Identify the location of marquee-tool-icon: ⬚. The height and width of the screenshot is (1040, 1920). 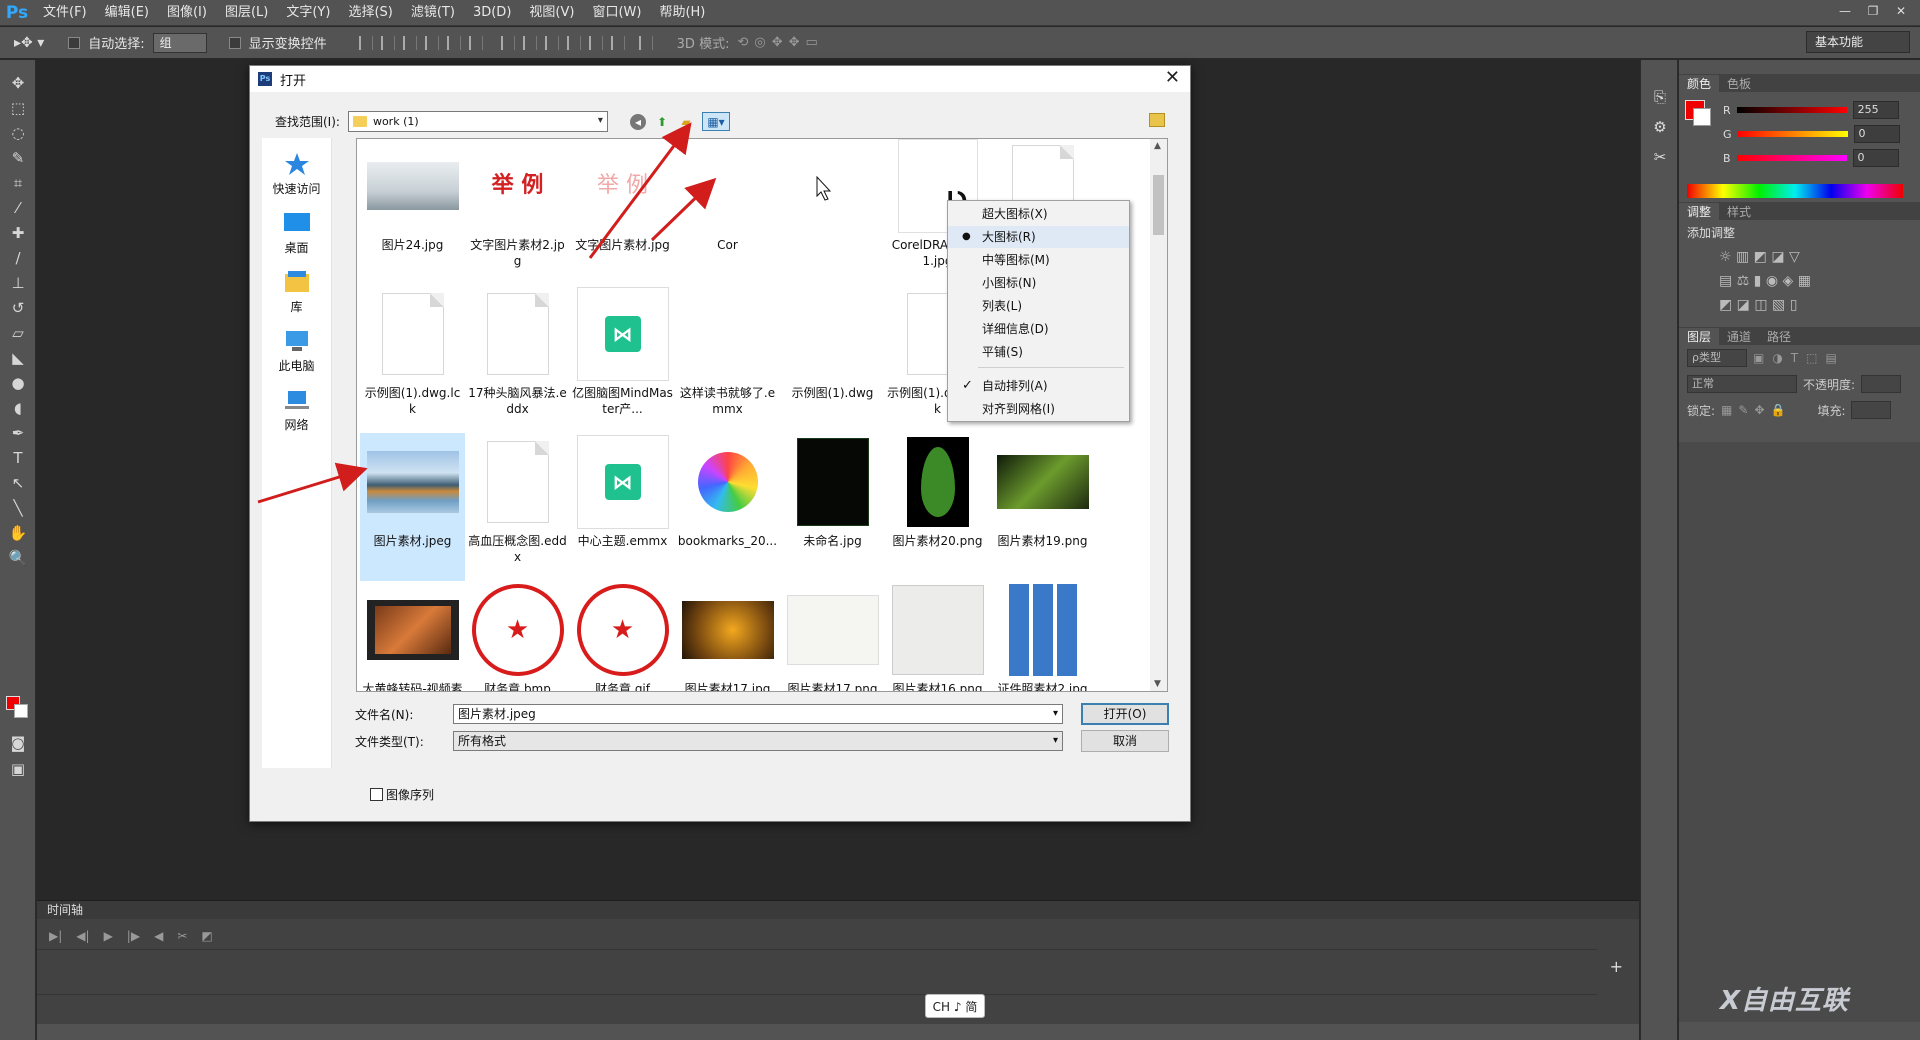
(18, 107).